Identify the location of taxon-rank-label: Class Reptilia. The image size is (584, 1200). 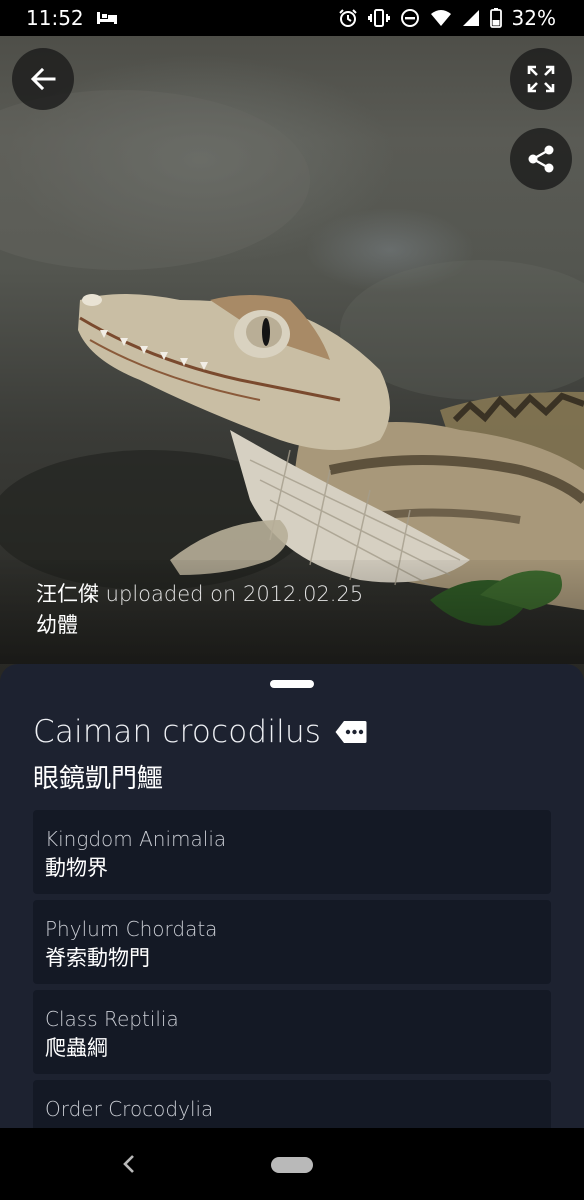
(112, 1019).